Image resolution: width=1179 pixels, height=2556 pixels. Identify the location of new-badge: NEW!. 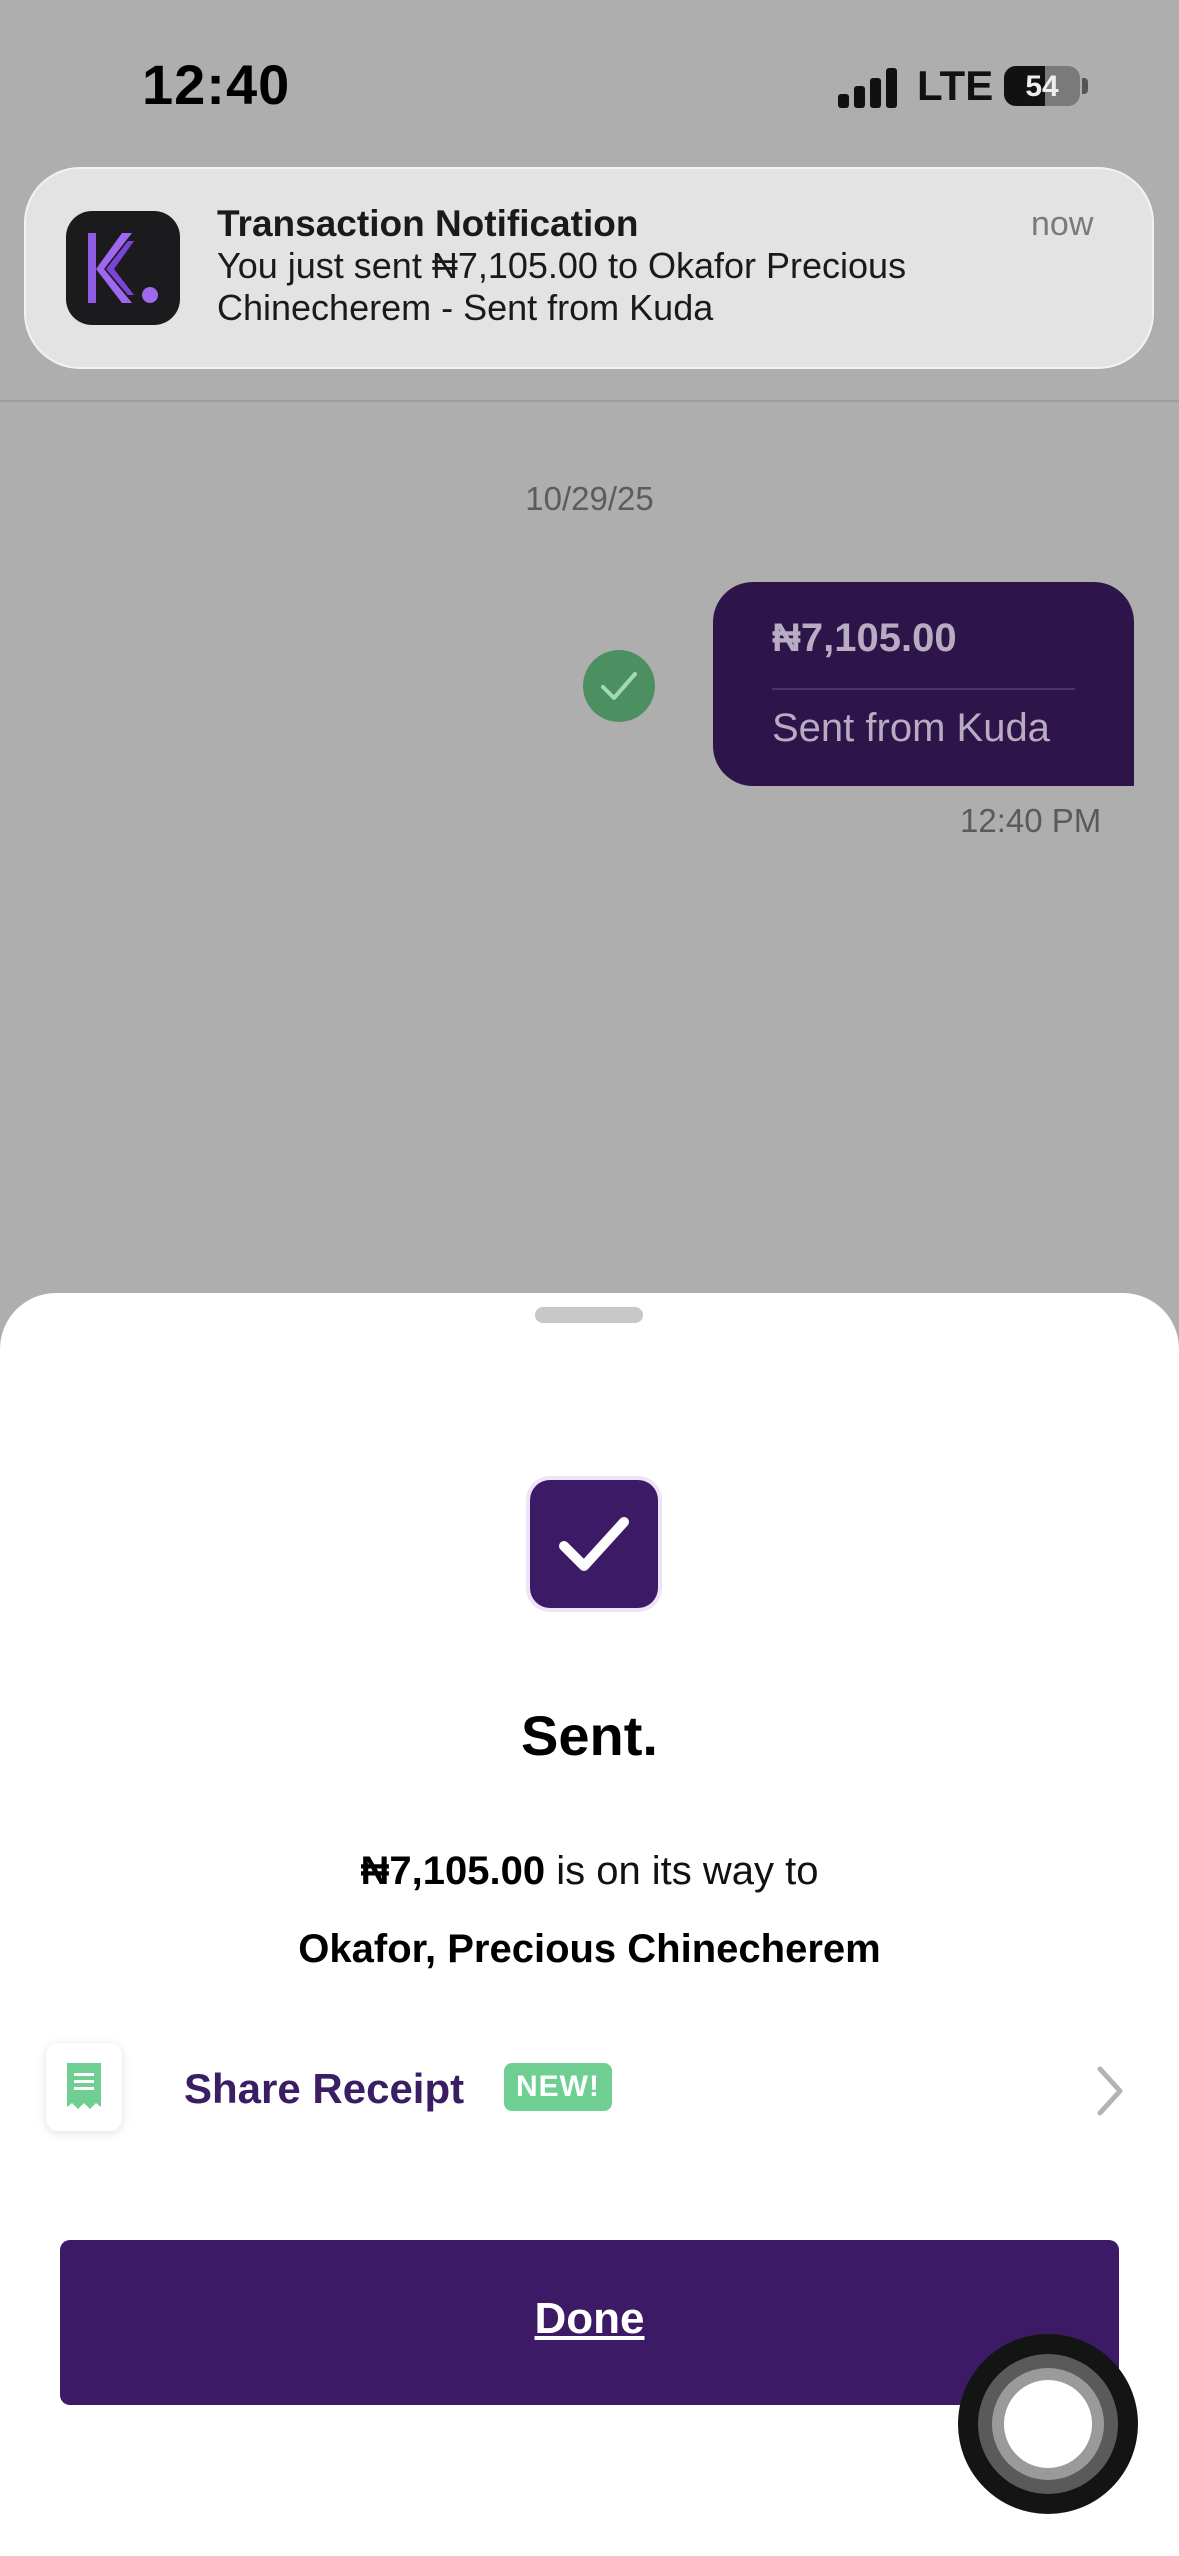
(558, 2087).